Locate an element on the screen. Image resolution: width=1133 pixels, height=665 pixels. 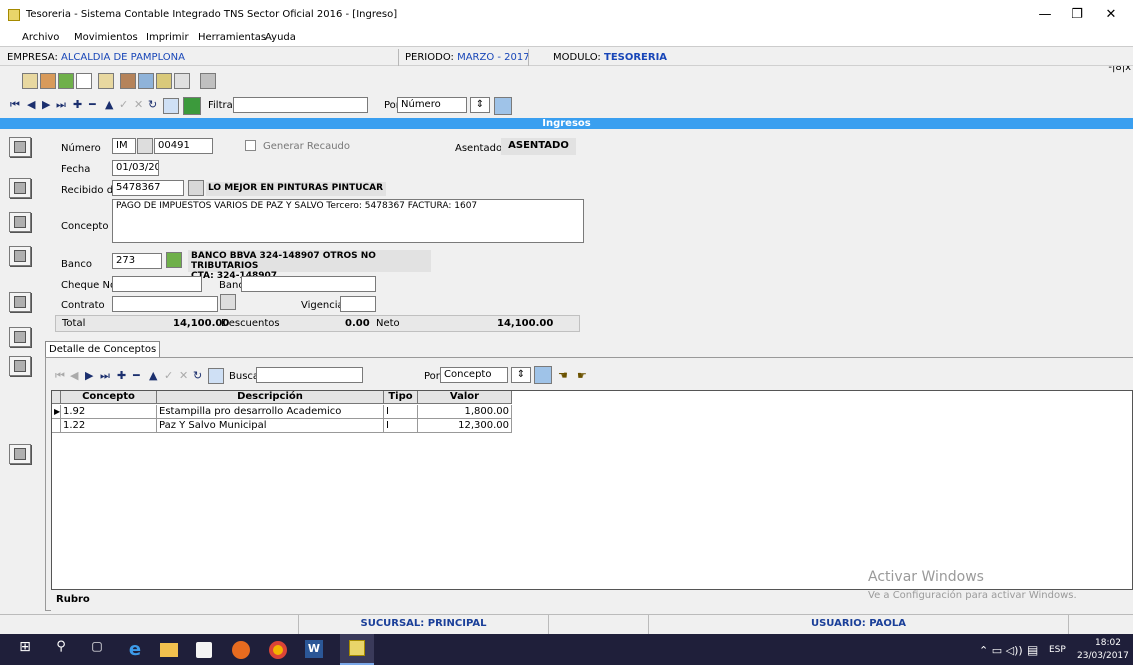
search-tercero-icon is located at coordinates (196, 188).